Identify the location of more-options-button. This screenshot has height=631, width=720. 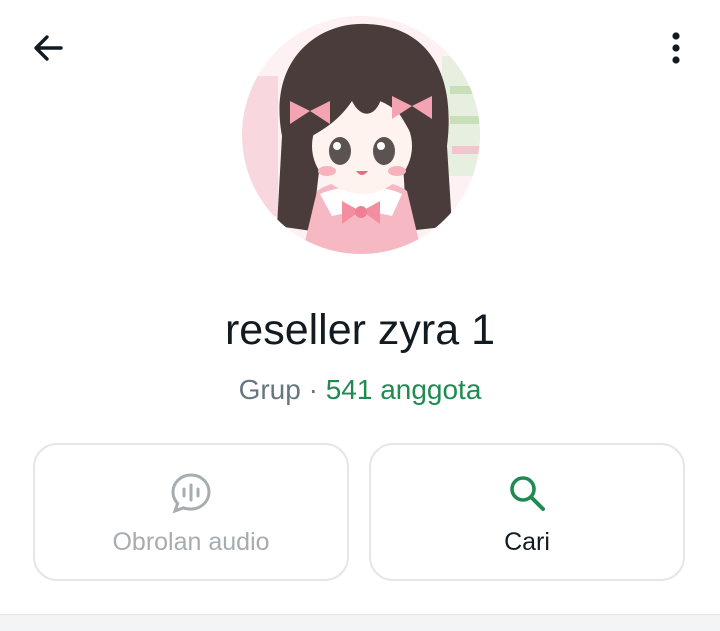
(676, 48).